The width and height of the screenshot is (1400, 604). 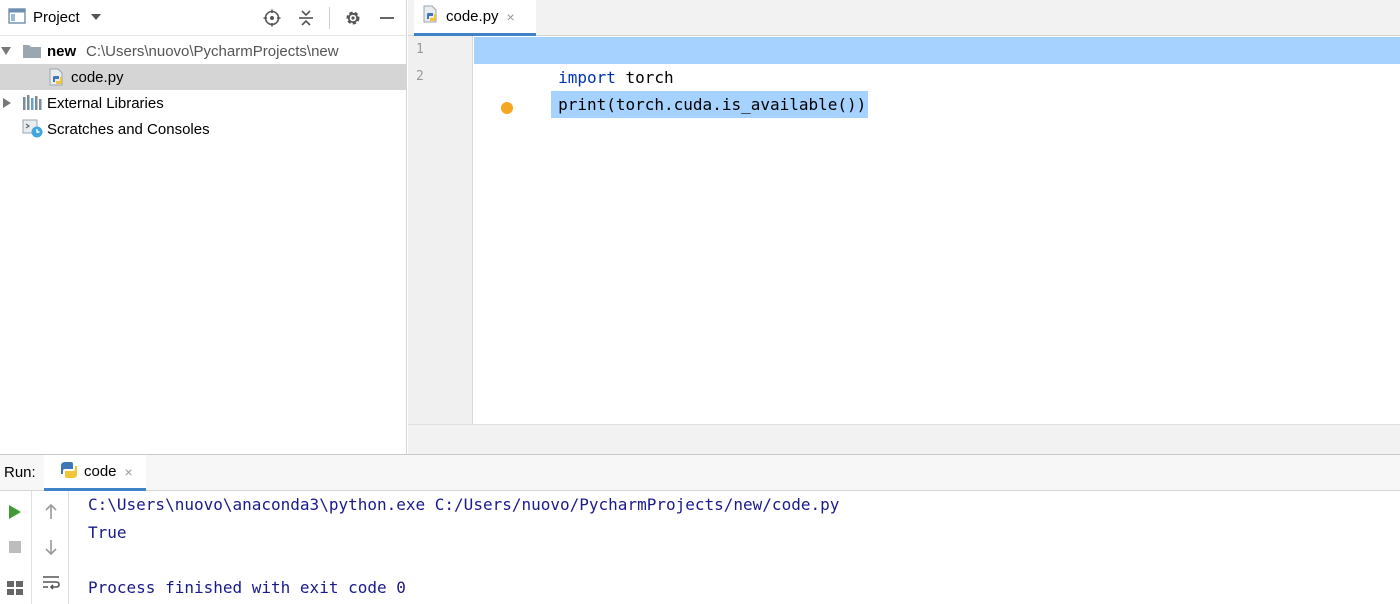 What do you see at coordinates (353, 18) in the screenshot?
I see `gear-icon` at bounding box center [353, 18].